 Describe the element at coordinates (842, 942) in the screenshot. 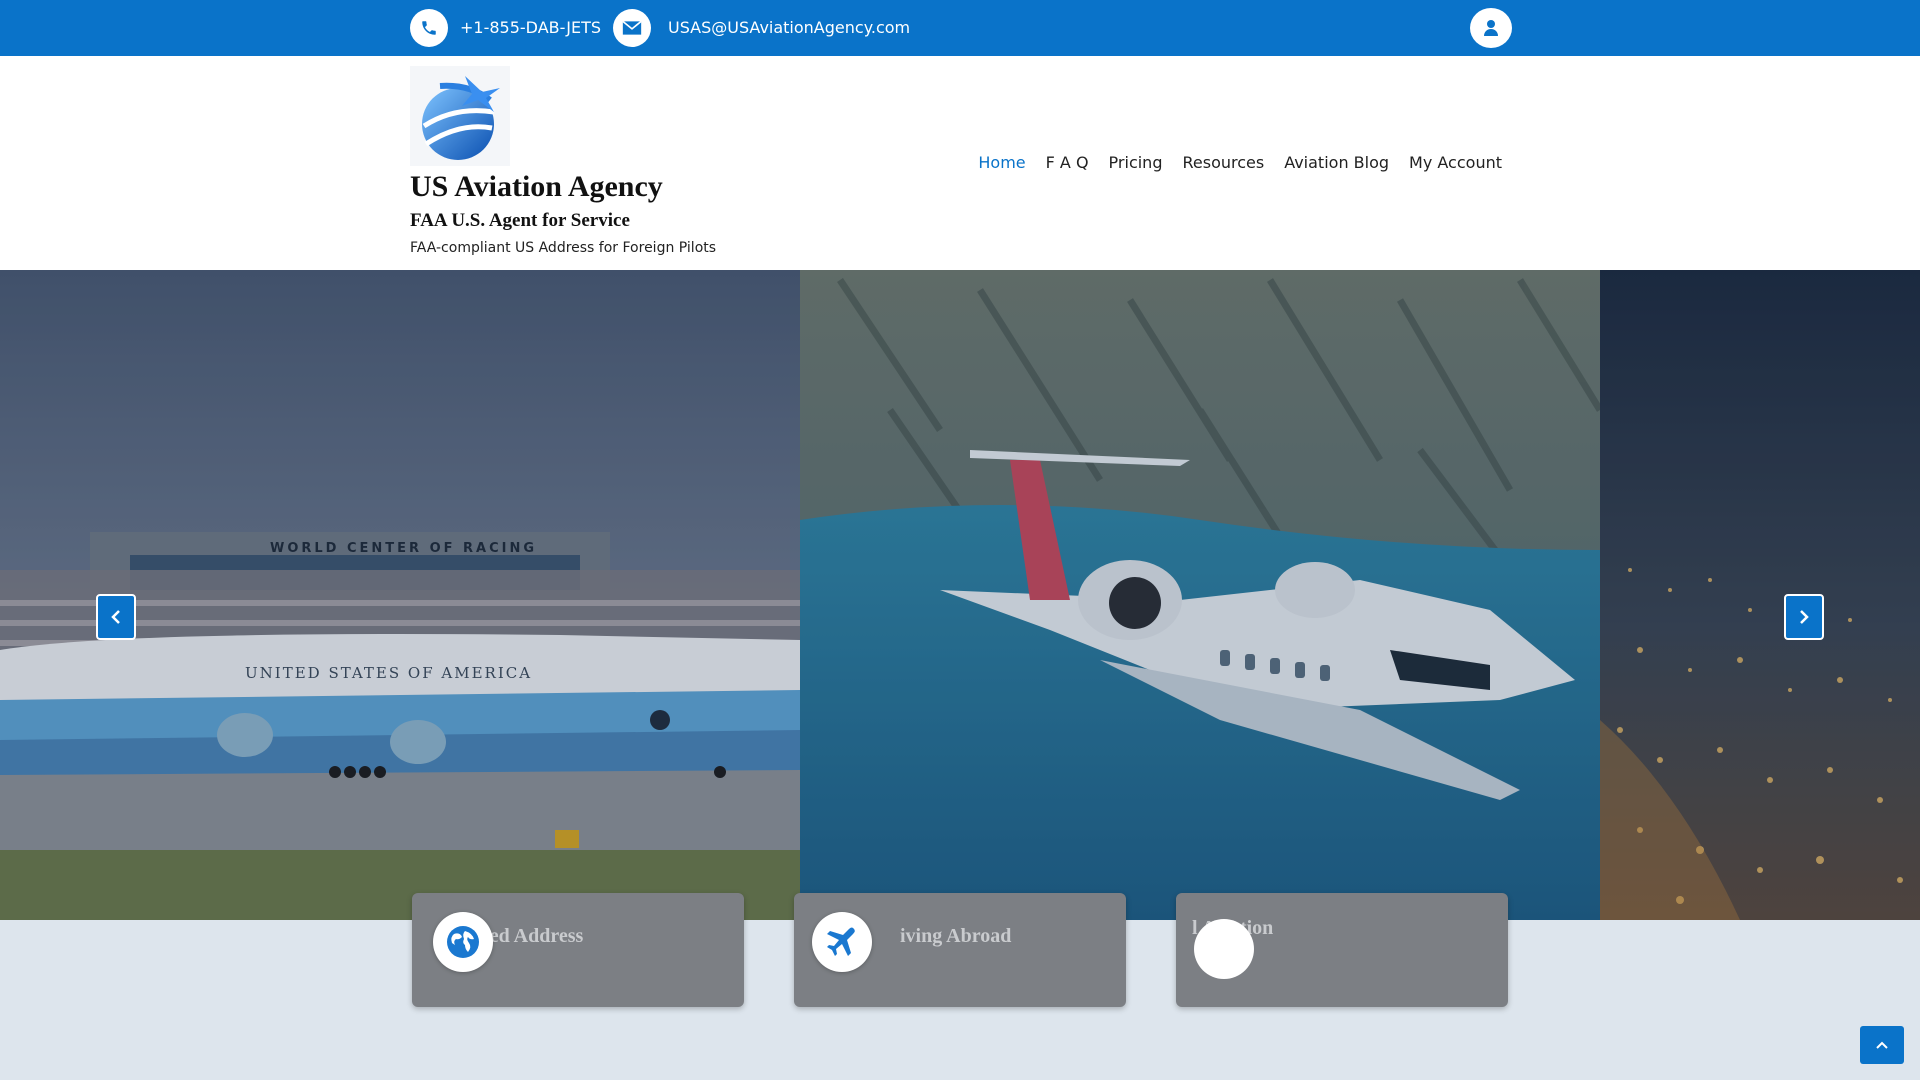

I see `airplane-icon` at that location.